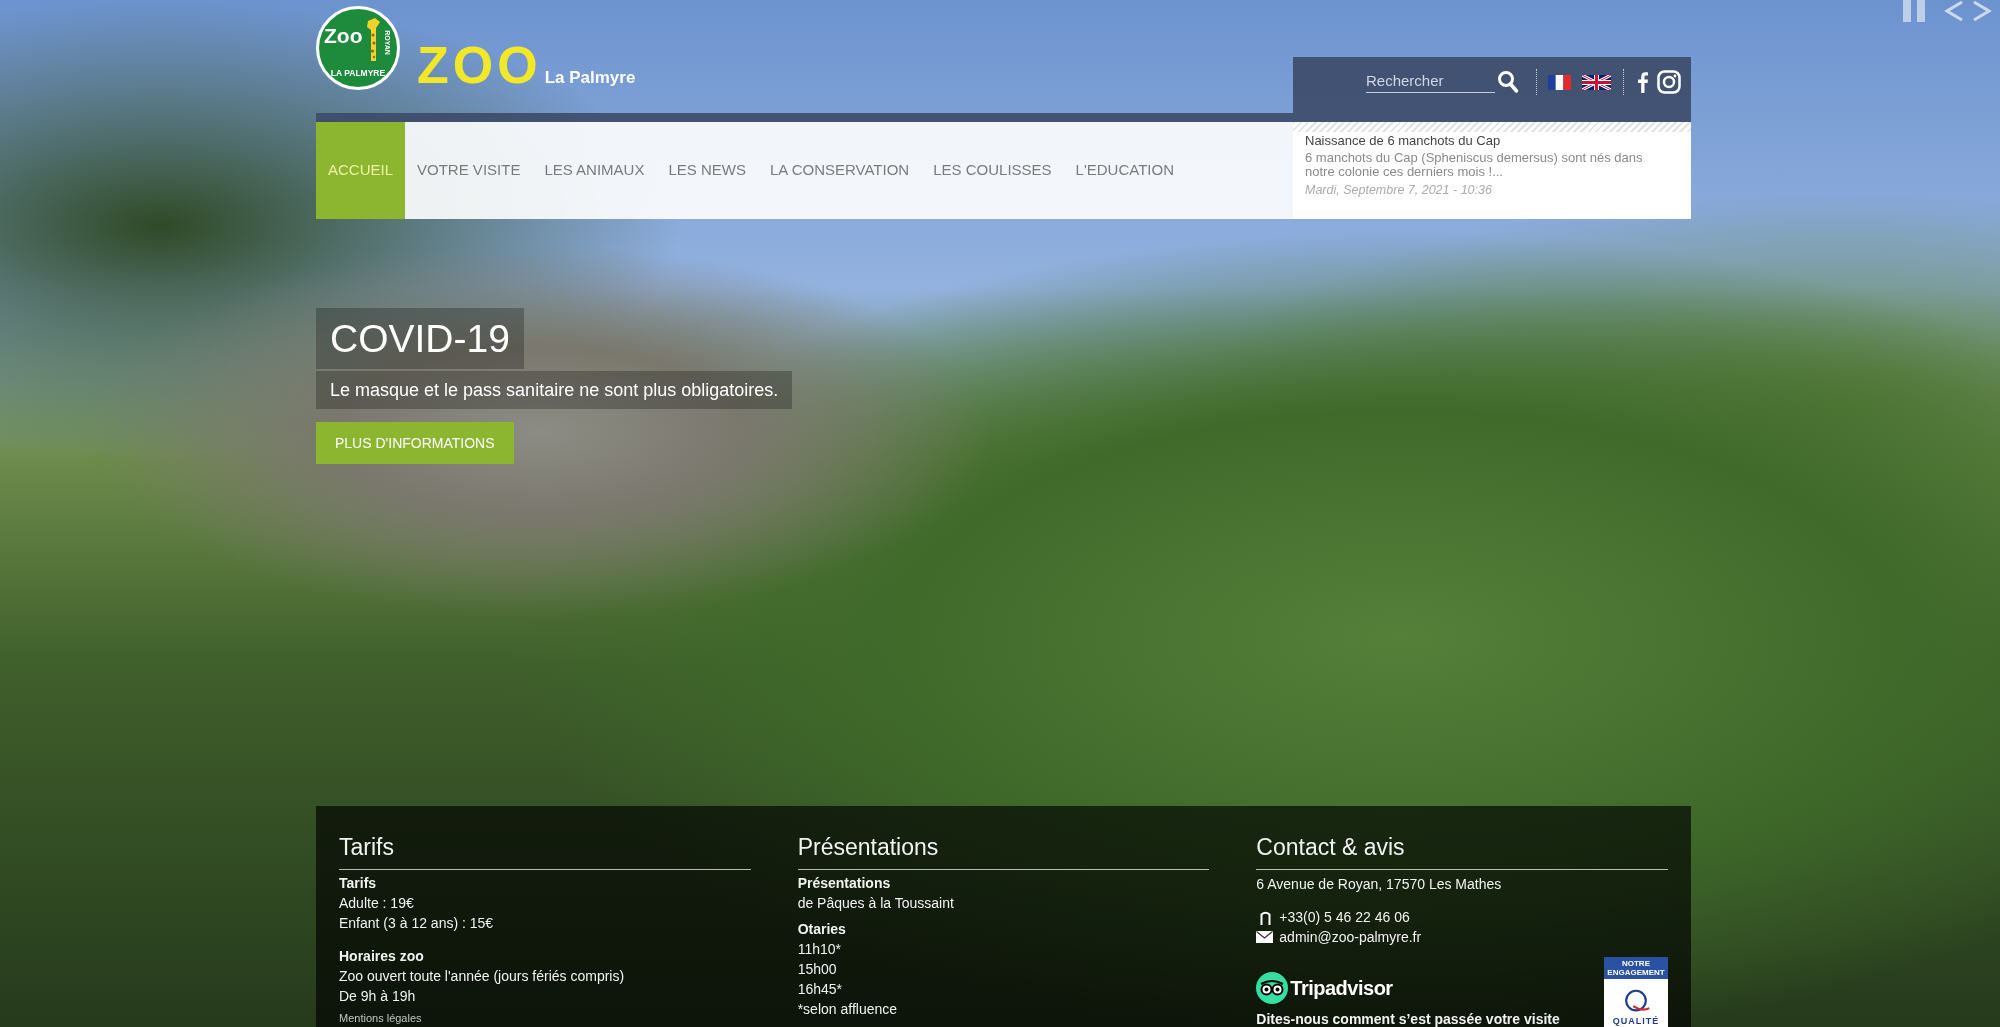  I want to click on nav-item: LES NEWS, so click(707, 170).